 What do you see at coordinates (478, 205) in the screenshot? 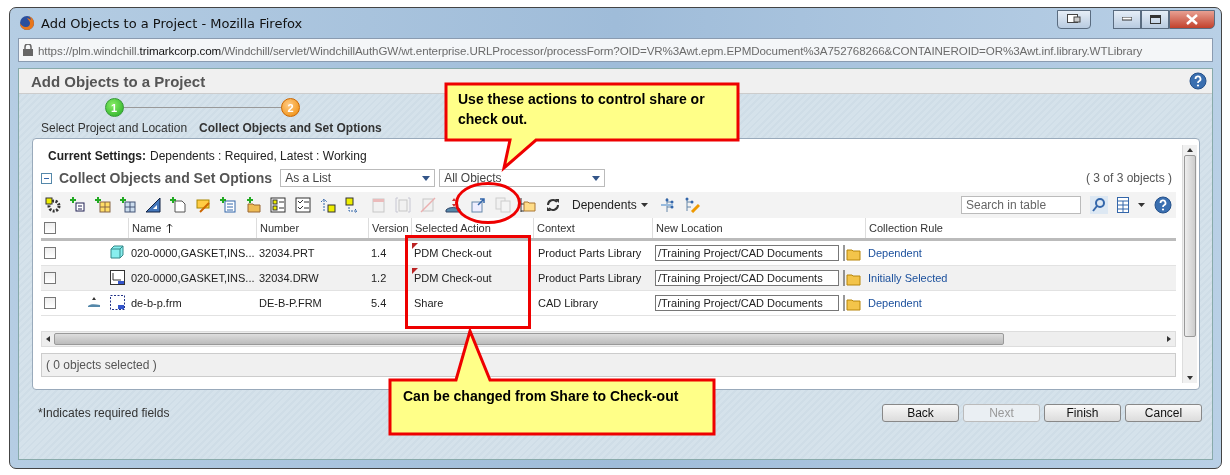
I see `arrow-document-icon` at bounding box center [478, 205].